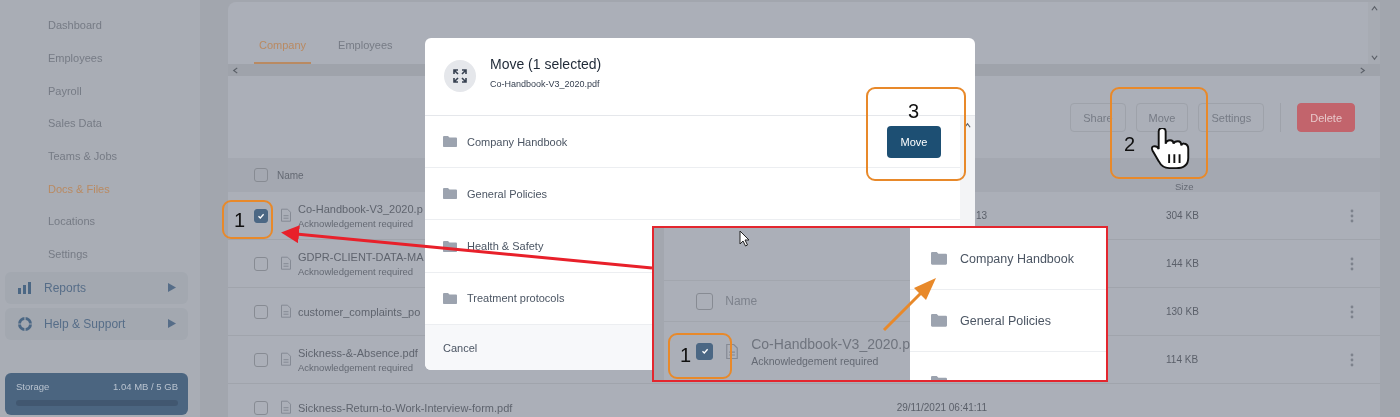  I want to click on dialog-subtitle: Co-Handbook-V3_2020.pdf, so click(545, 83).